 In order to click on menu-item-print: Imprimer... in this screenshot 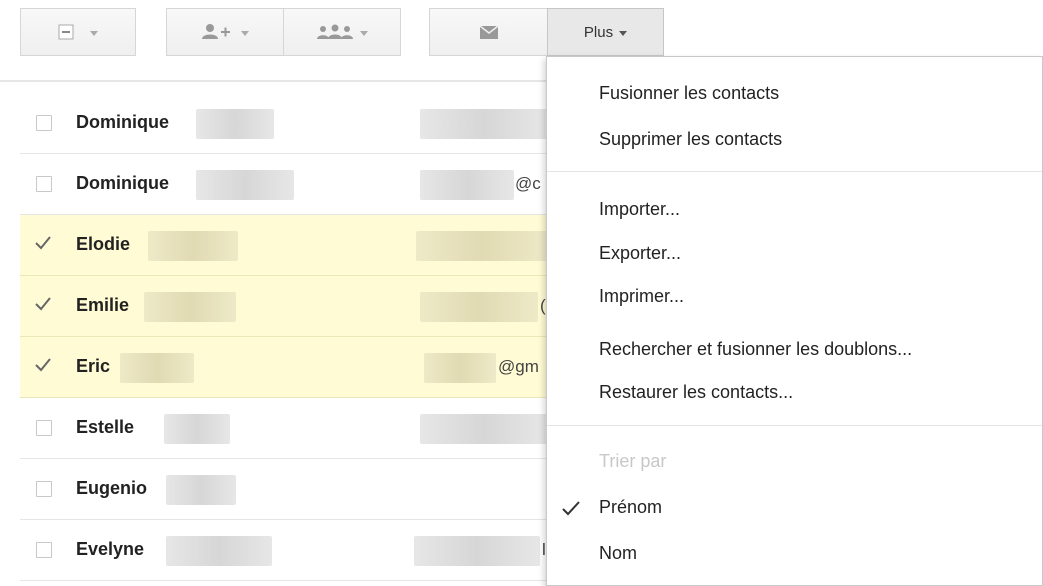, I will do `click(641, 296)`.